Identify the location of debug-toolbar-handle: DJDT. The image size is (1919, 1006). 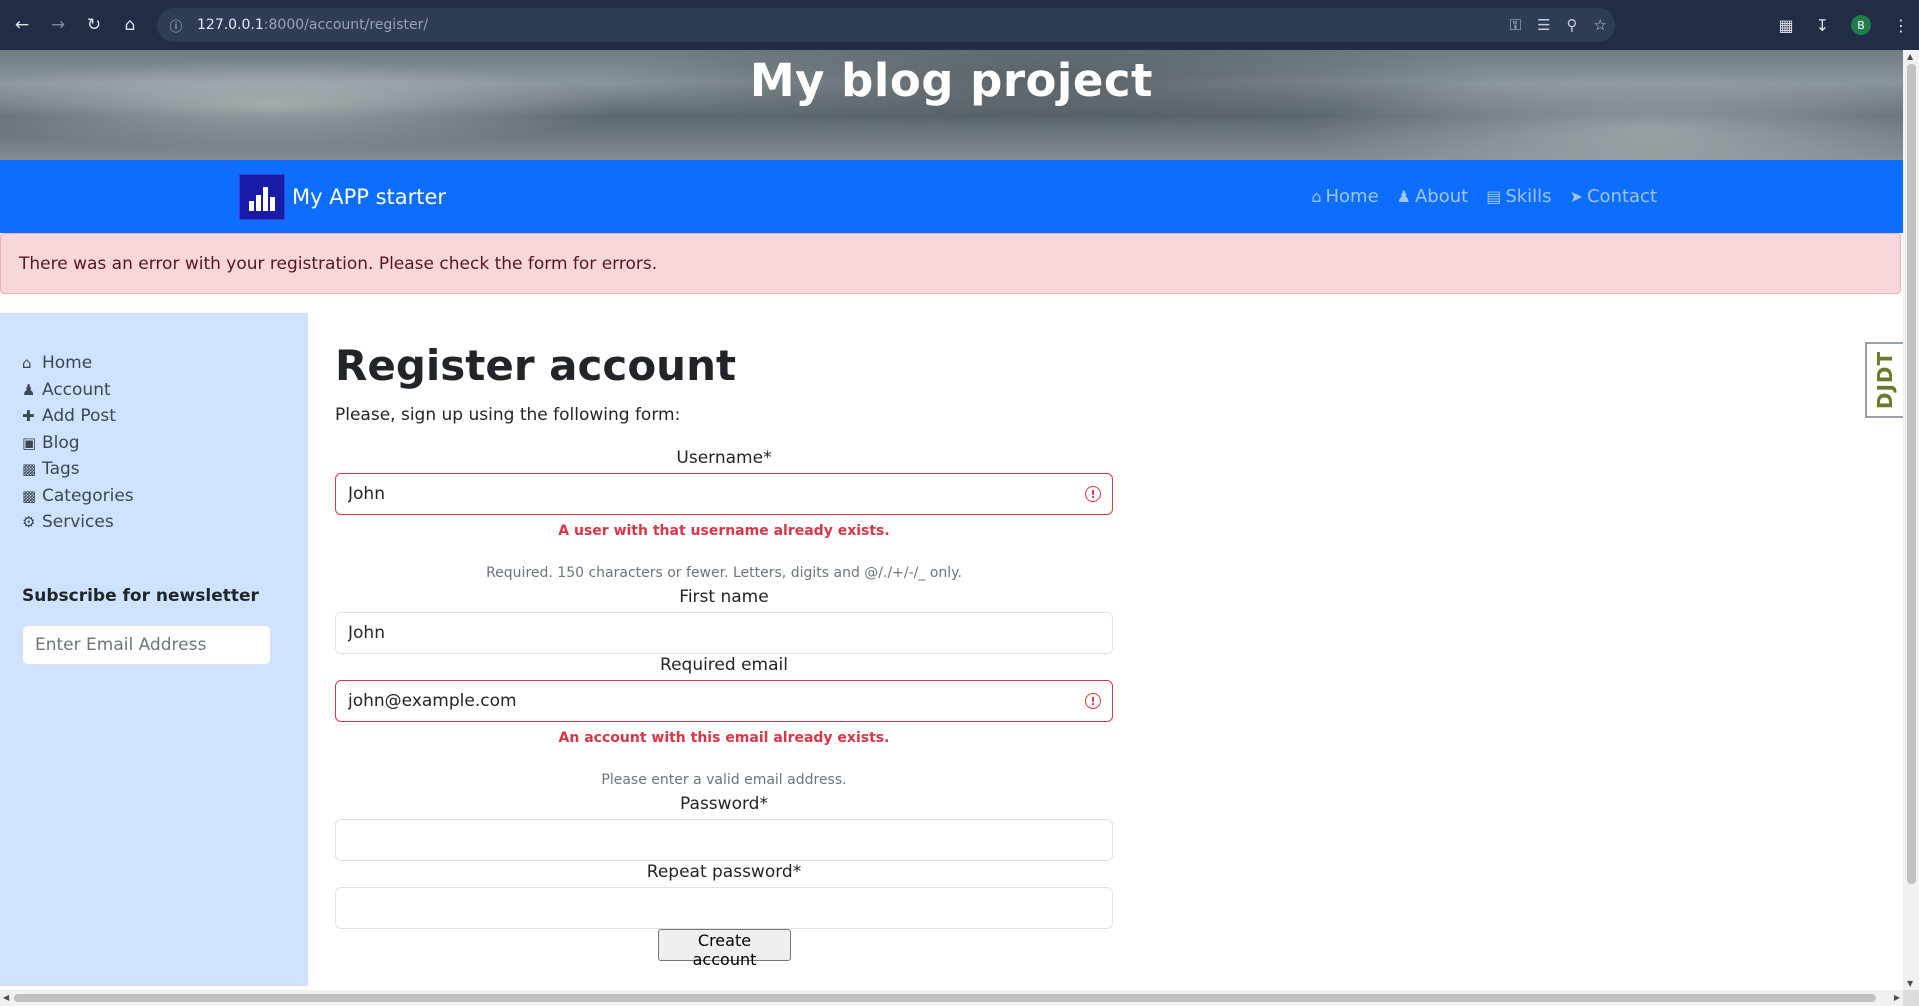
(1884, 380).